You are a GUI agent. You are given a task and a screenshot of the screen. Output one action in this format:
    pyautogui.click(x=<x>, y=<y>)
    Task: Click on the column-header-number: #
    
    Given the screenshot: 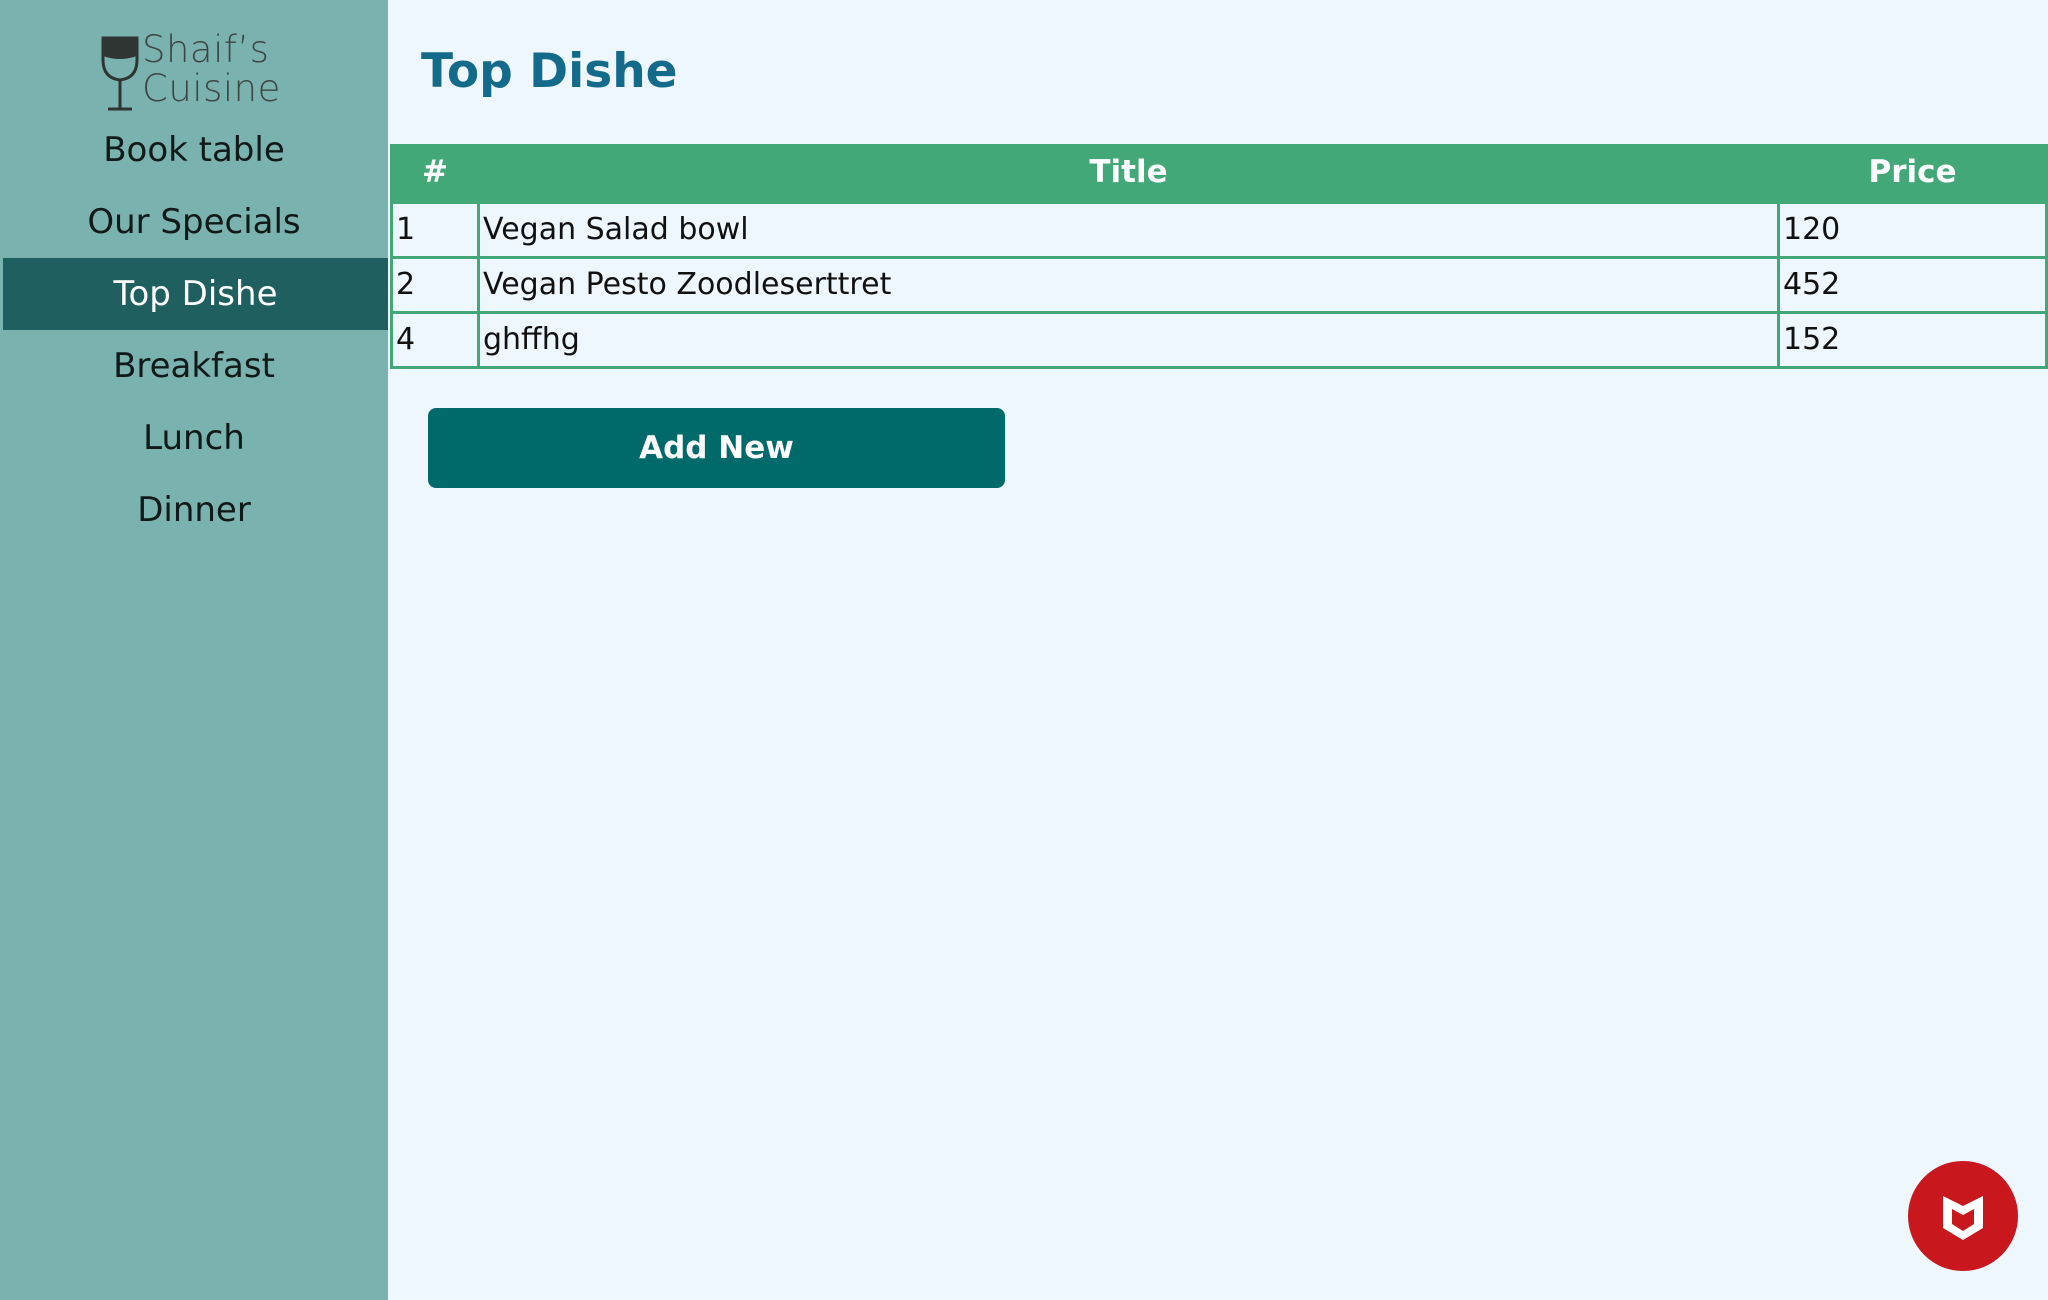 What is the action you would take?
    pyautogui.click(x=435, y=173)
    